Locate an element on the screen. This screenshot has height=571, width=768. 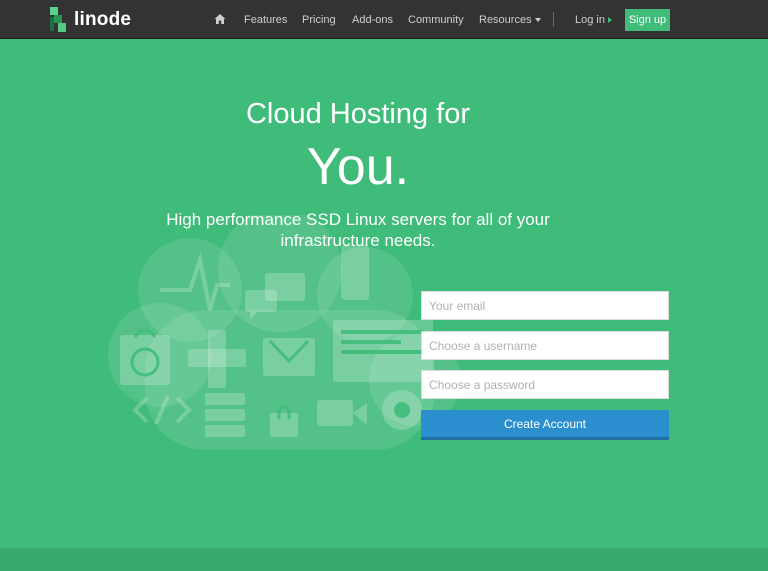
phone-icon is located at coordinates (355, 272).